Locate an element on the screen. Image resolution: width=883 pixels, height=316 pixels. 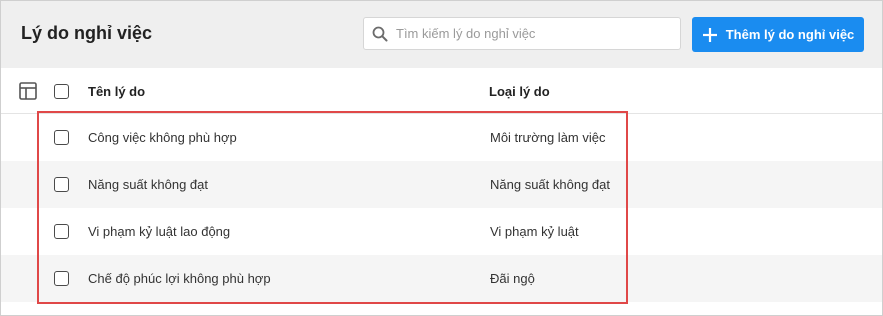
reason-type: Môi trường làm việc is located at coordinates (548, 137).